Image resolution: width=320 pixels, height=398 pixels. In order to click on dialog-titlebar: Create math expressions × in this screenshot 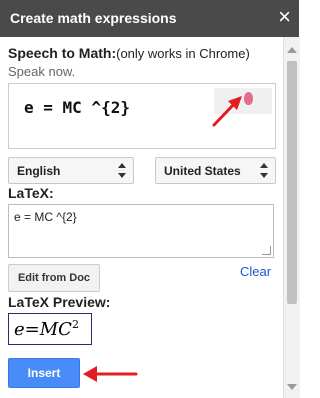, I will do `click(149, 18)`.